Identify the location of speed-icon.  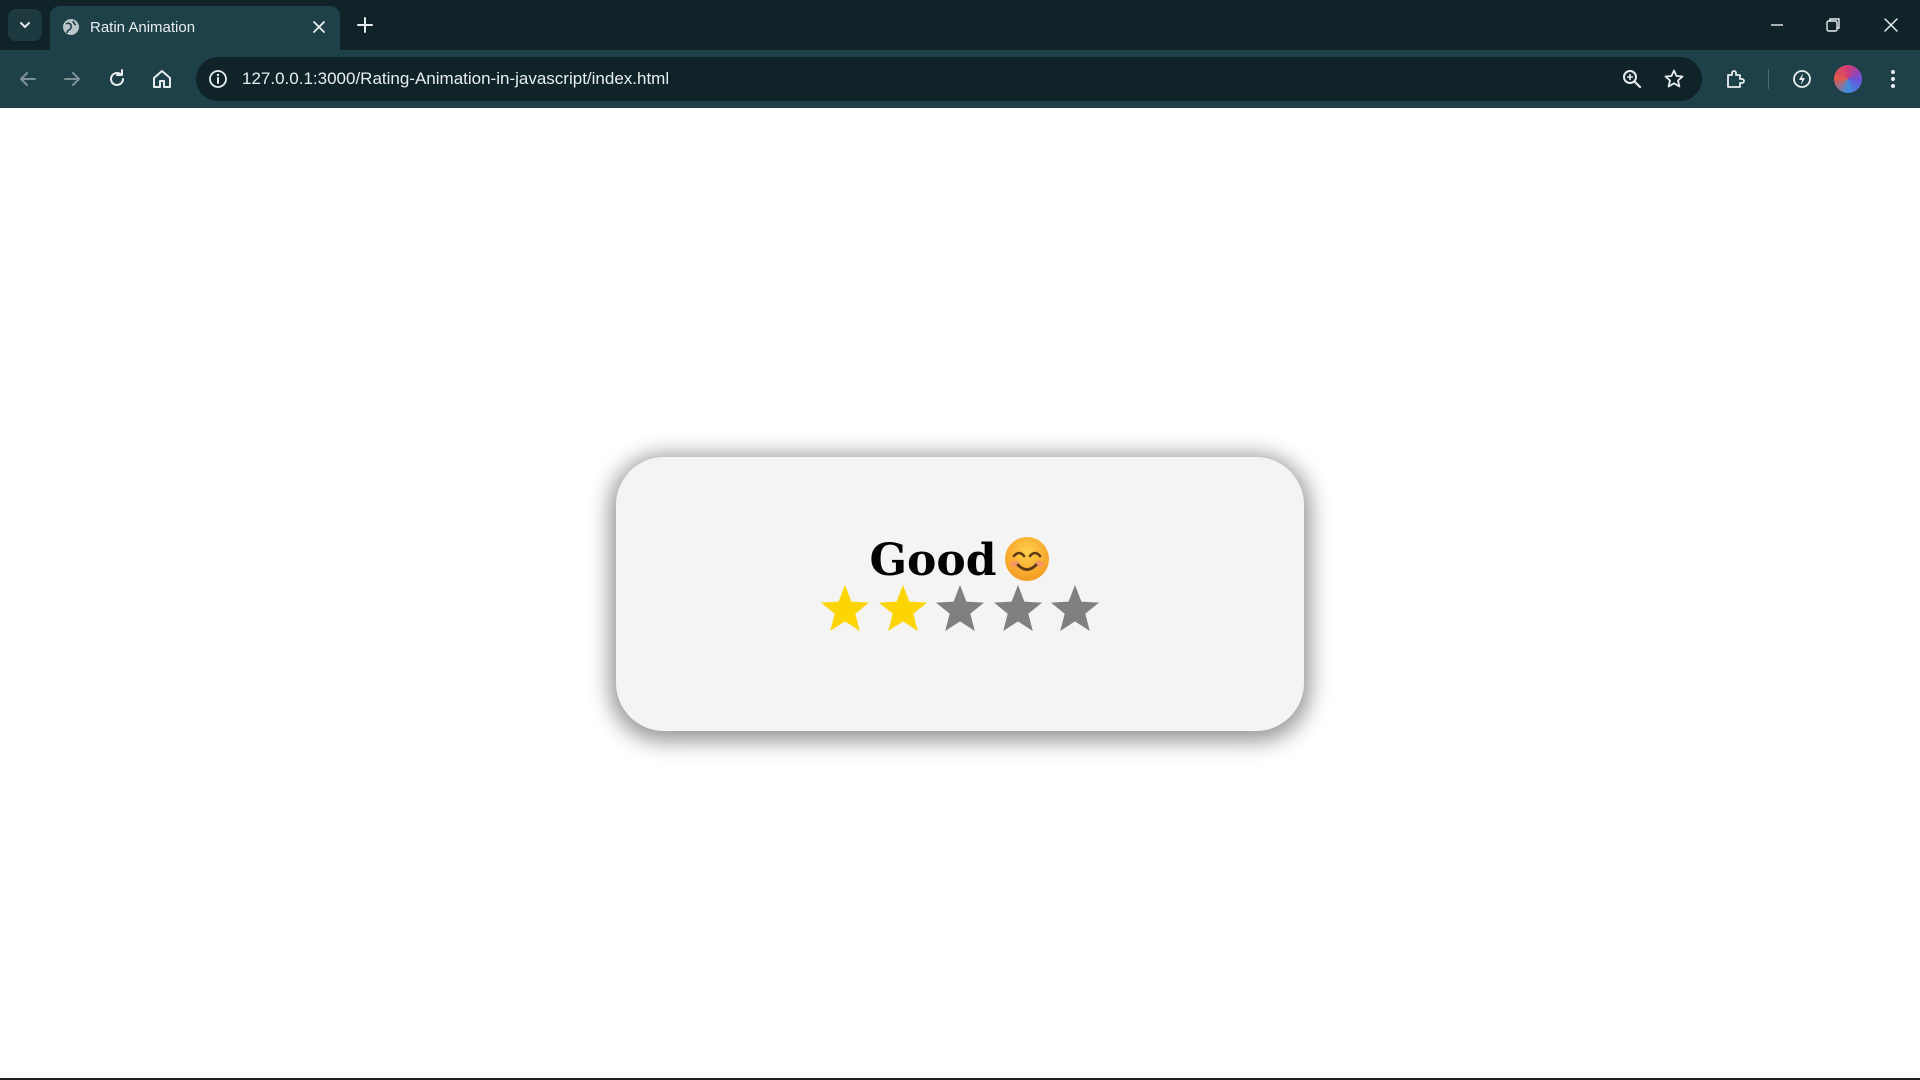
(1802, 79).